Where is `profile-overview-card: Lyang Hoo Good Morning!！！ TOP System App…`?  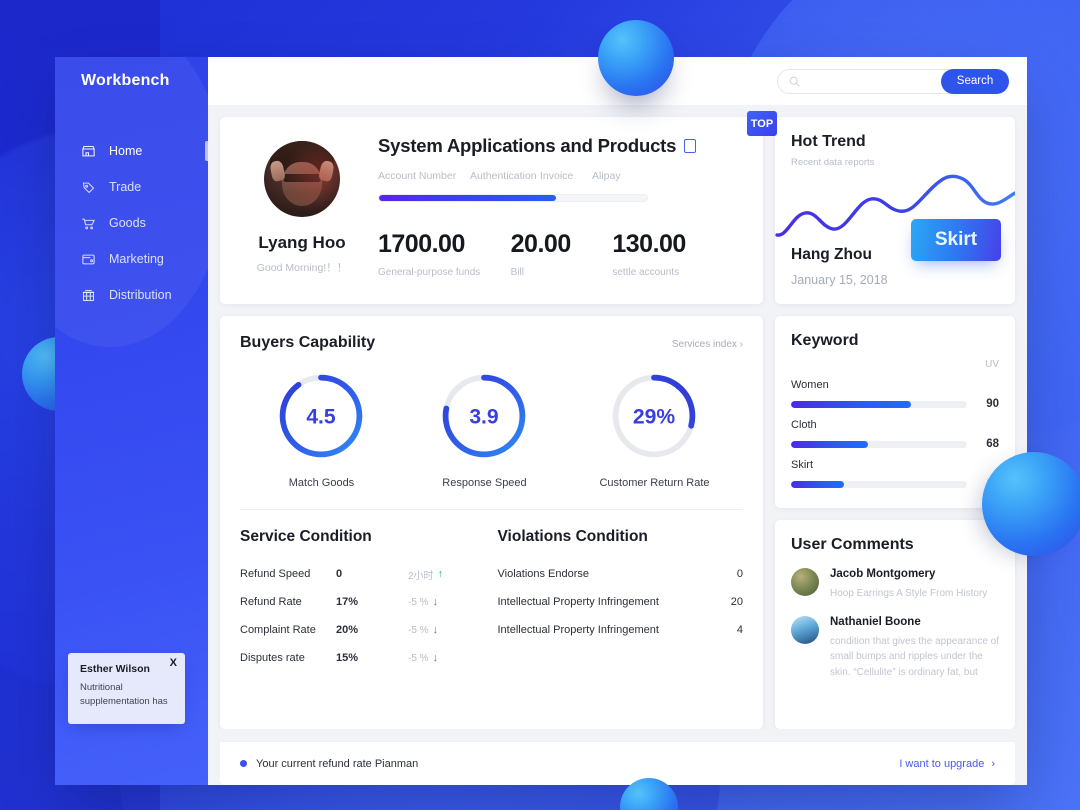 profile-overview-card: Lyang Hoo Good Morning!！！ TOP System App… is located at coordinates (498, 207).